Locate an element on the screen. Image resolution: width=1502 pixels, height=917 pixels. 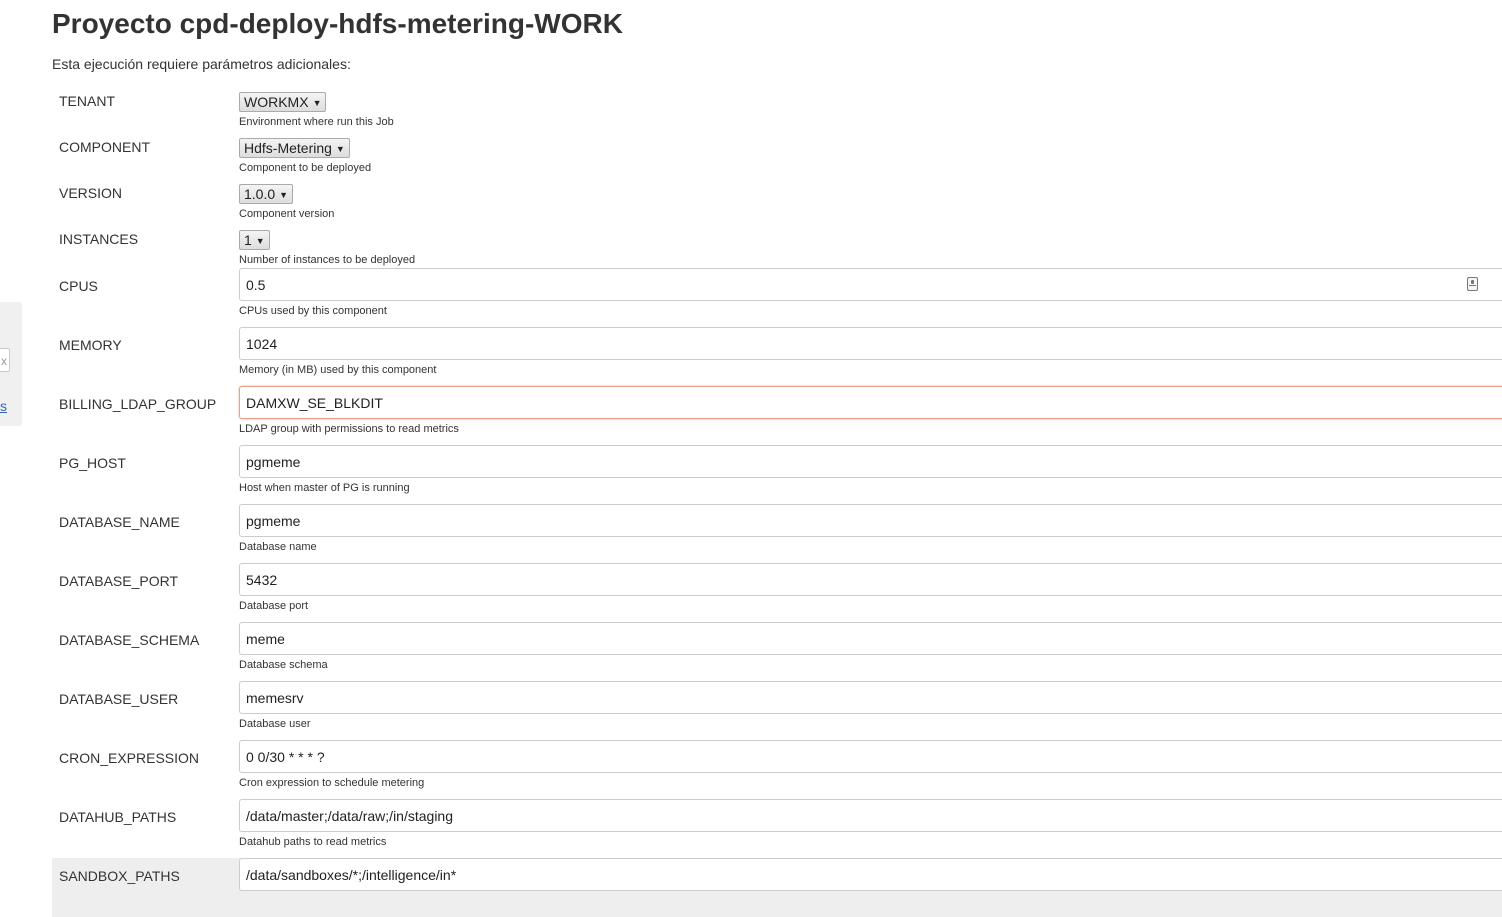
param-label: PG_HOST is located at coordinates (92, 463).